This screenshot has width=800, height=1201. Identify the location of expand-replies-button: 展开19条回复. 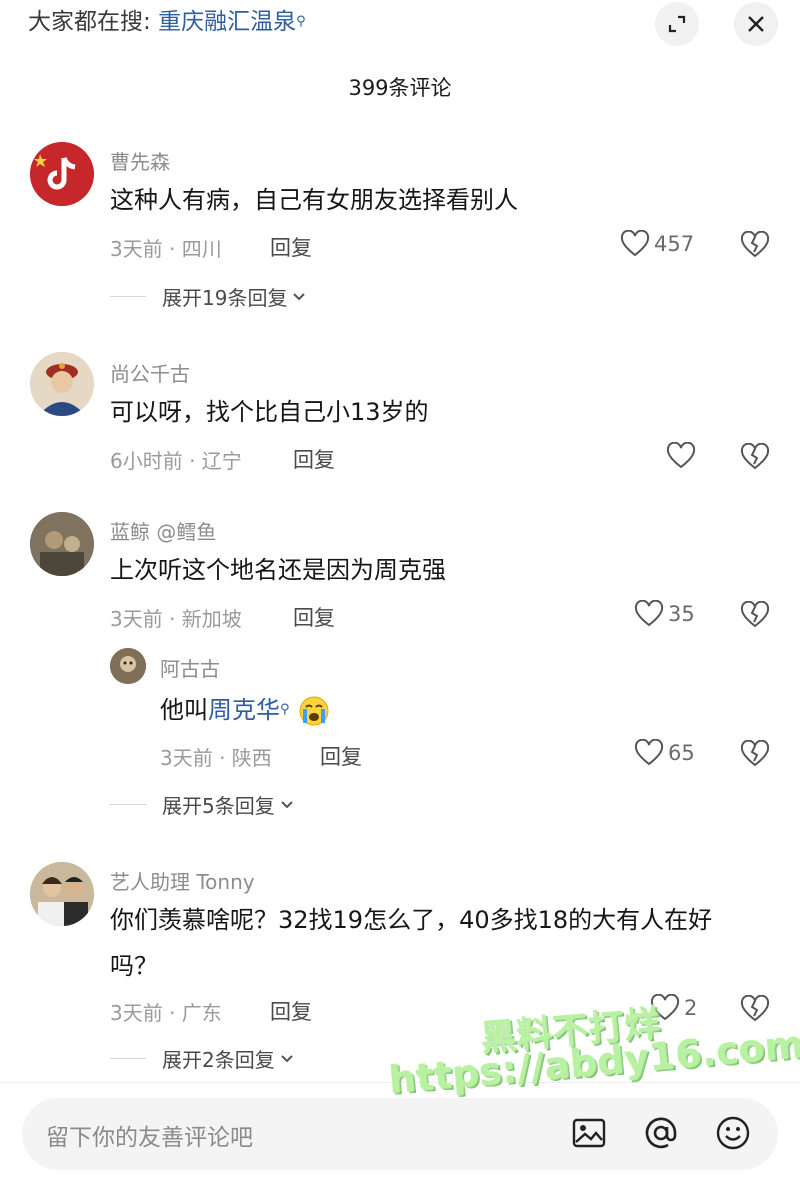
(208, 296).